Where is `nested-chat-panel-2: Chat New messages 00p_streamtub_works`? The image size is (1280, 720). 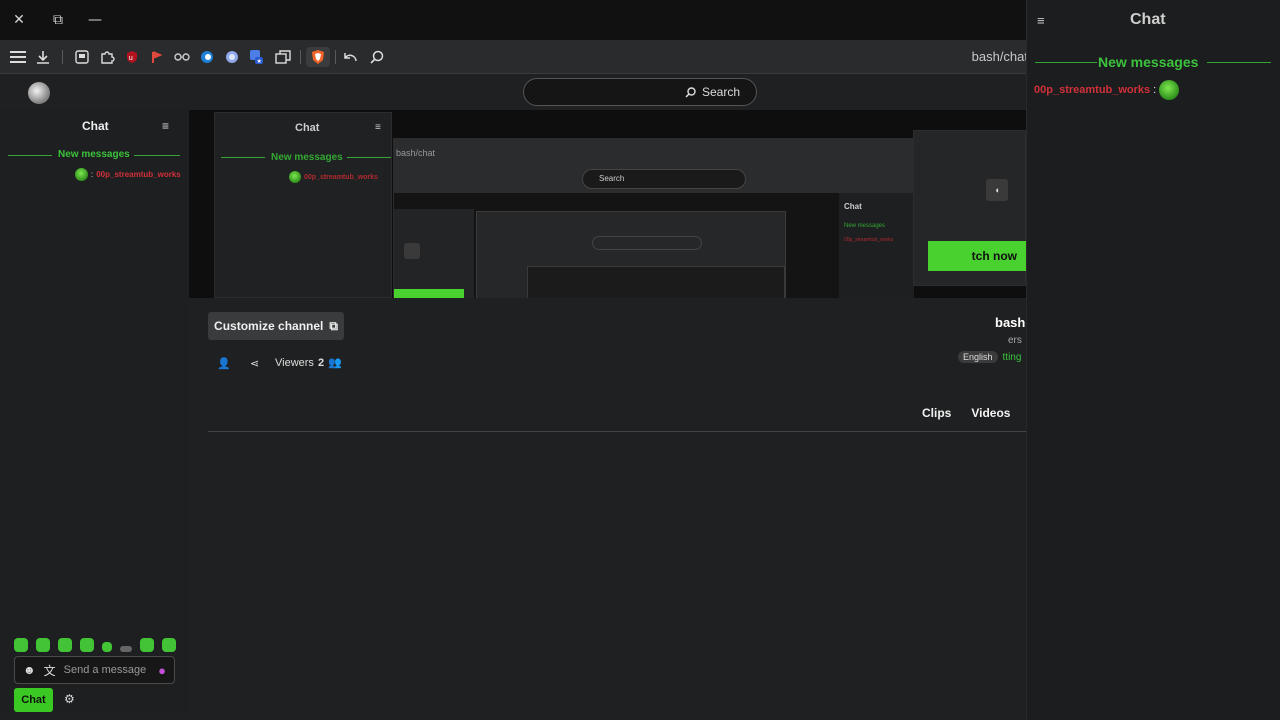
nested-chat-panel-2: Chat New messages 00p_streamtub_works is located at coordinates (876, 245).